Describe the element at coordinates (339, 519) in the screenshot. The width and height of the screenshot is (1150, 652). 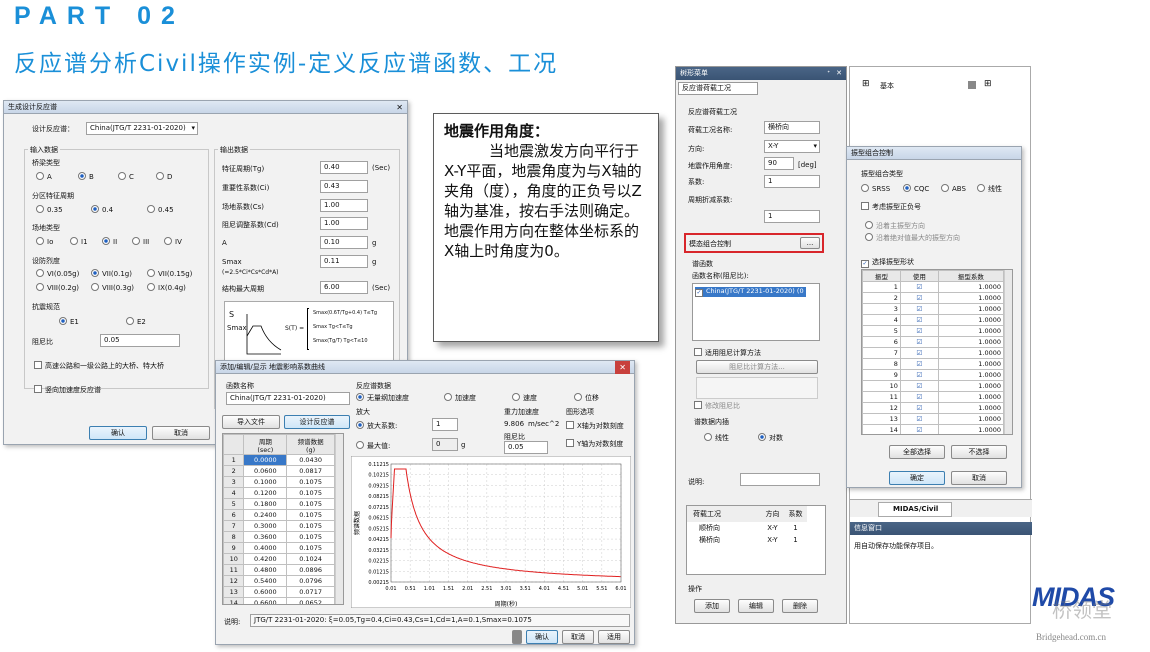
I see `grid-scrollbar` at that location.